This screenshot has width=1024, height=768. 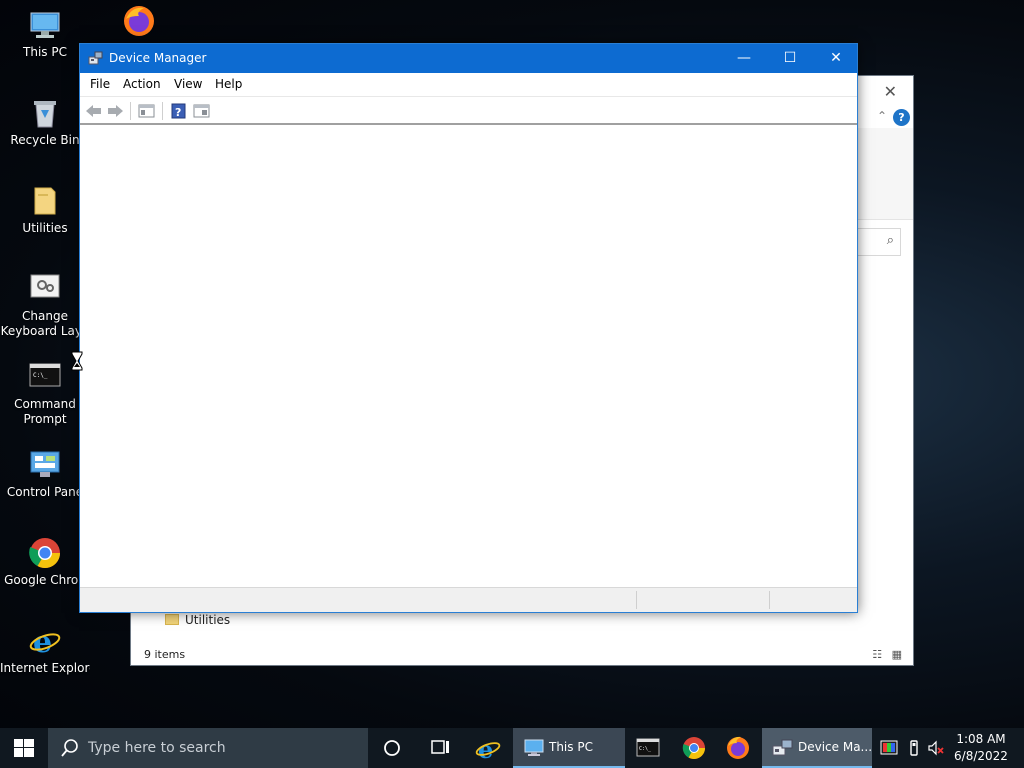 I want to click on clock-time: 1:08 AM, so click(x=981, y=739).